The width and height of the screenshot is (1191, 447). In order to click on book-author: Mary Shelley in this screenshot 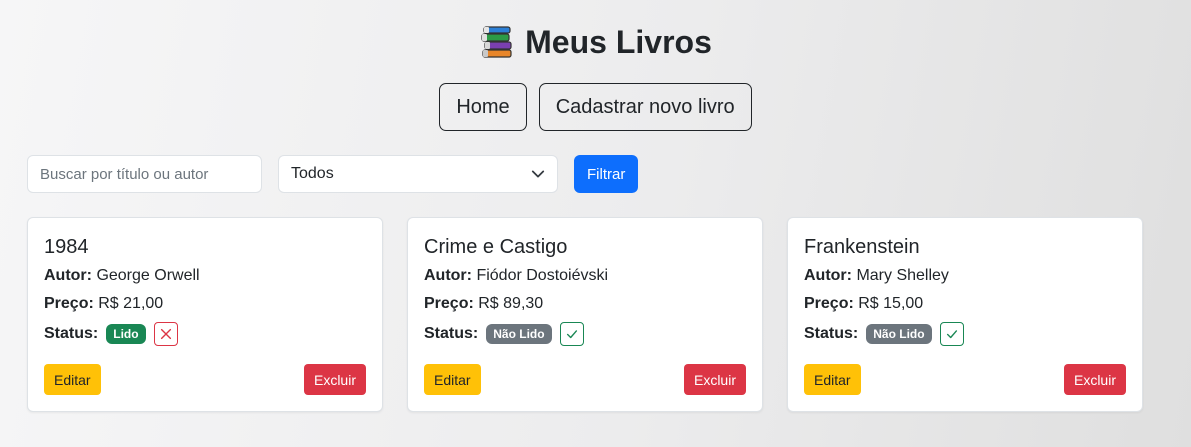, I will do `click(902, 275)`.